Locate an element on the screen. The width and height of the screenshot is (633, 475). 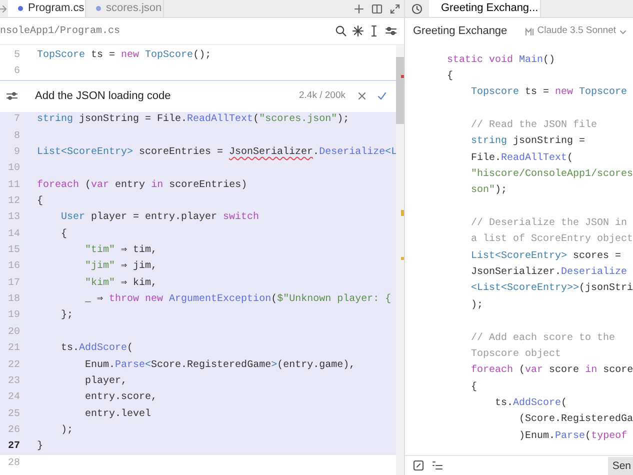
code-line: entry.level is located at coordinates (118, 415).